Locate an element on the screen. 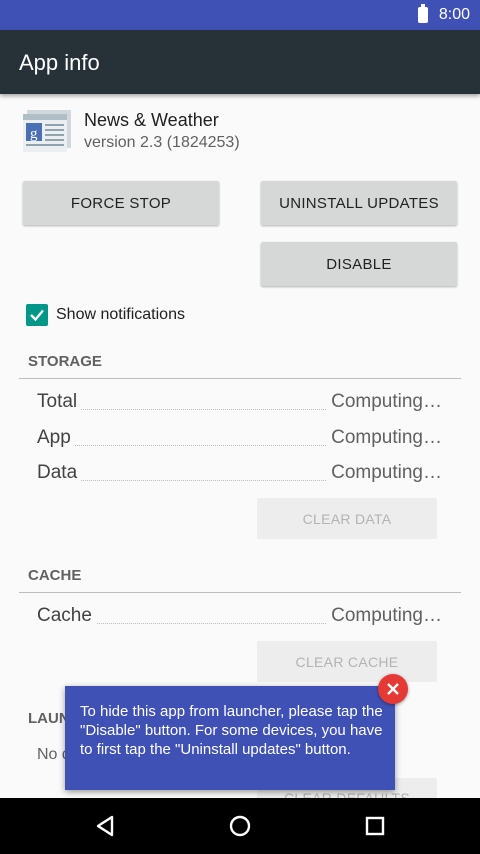 This screenshot has height=854, width=480. launch-header: LAUN is located at coordinates (49, 718).